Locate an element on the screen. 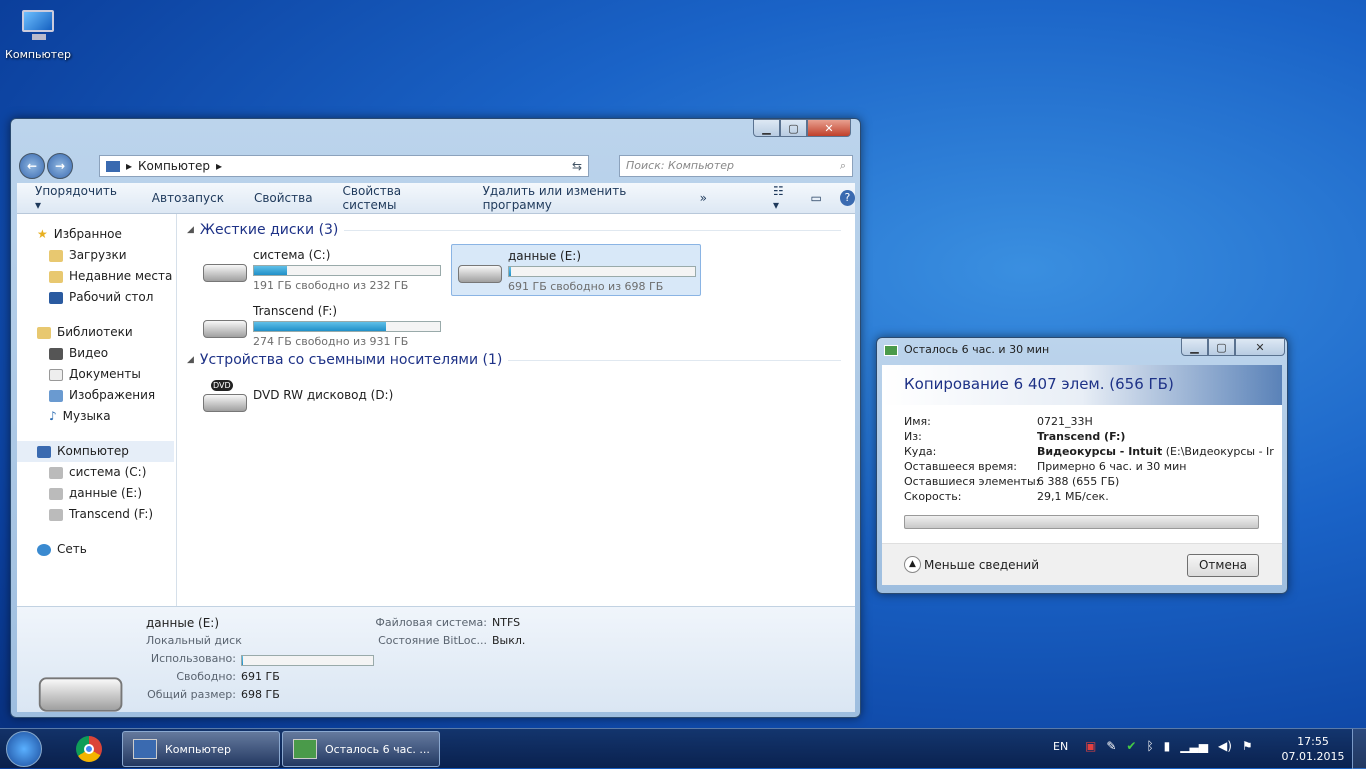 The width and height of the screenshot is (1366, 769). drive-c: система (C:) 191 ГБ свободно из 232 ГБ is located at coordinates (322, 270).